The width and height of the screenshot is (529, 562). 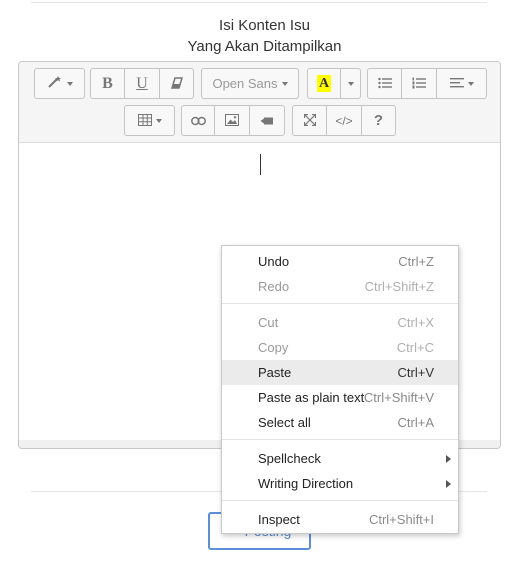 I want to click on menu-item-redo: Redo Ctrl+Shift+Z, so click(x=340, y=286).